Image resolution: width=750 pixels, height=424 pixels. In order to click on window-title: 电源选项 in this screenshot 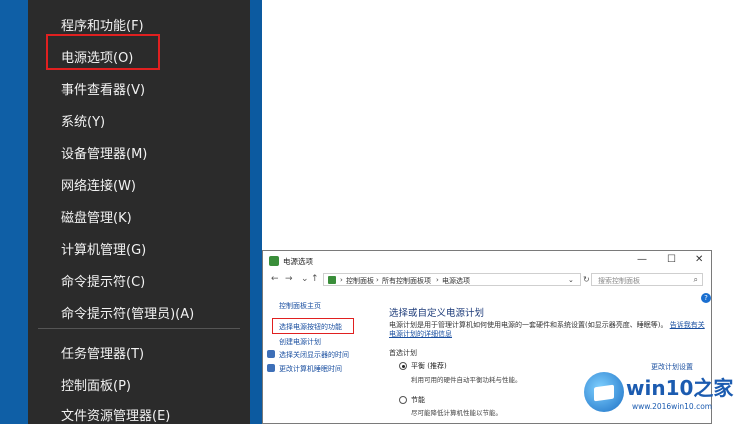, I will do `click(298, 261)`.